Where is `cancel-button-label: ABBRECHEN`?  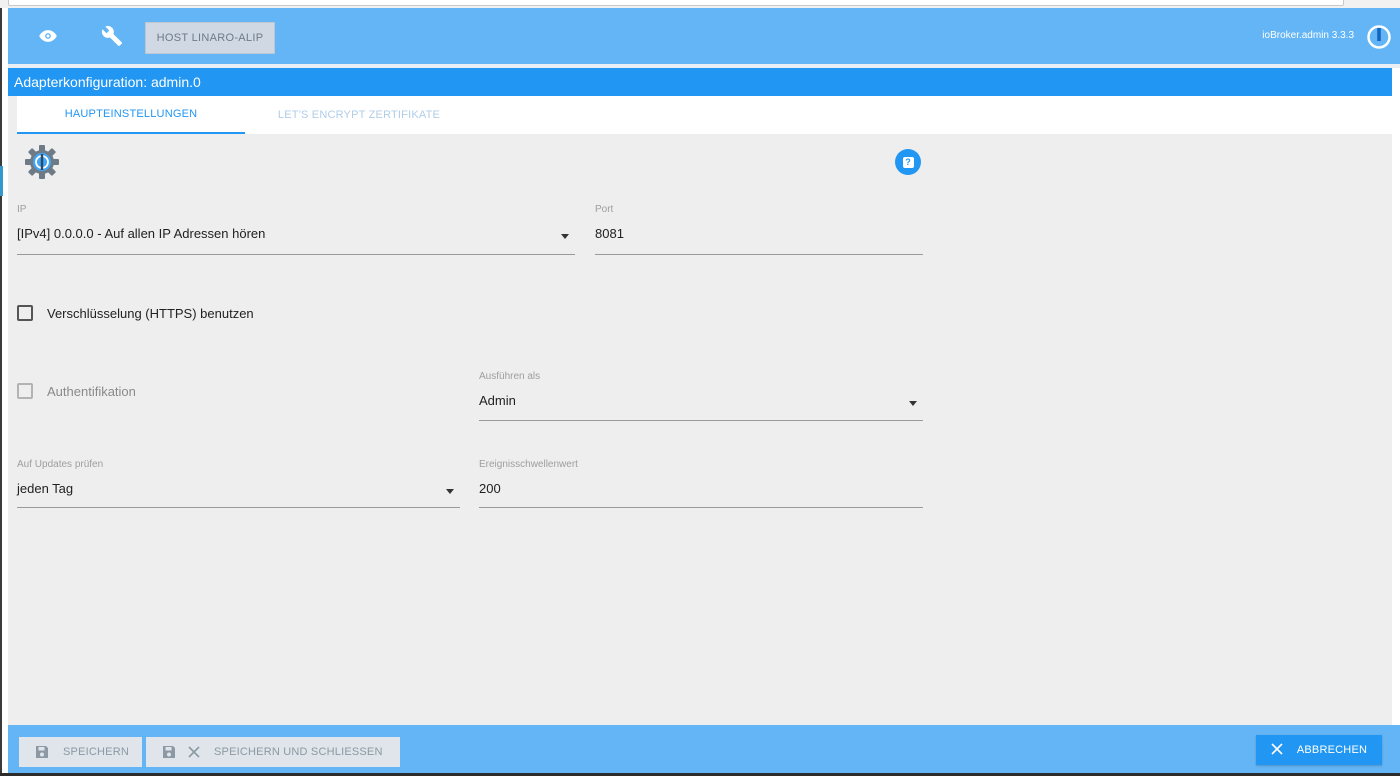
cancel-button-label: ABBRECHEN is located at coordinates (1332, 750).